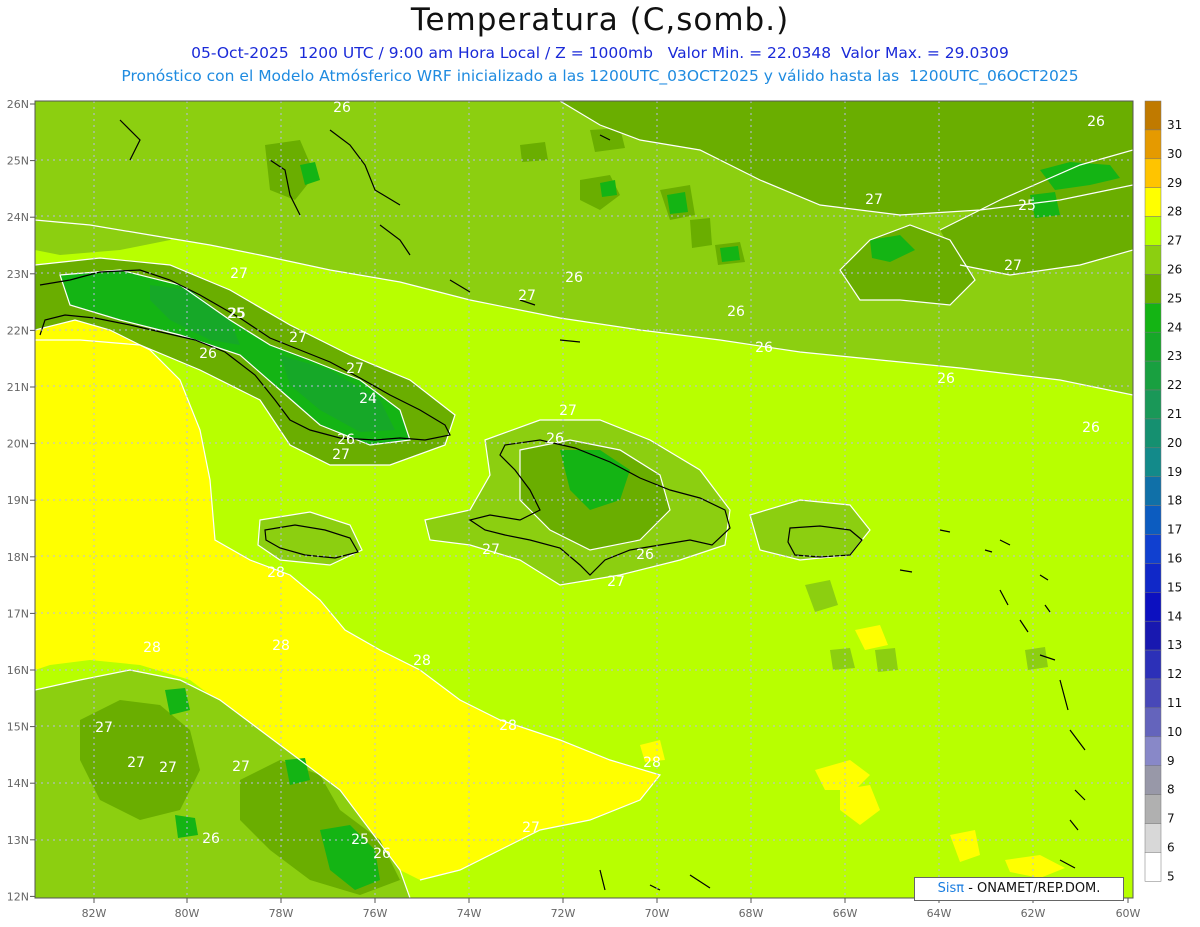 The image size is (1200, 927). What do you see at coordinates (1174, 443) in the screenshot?
I see `colorbar-label: 20` at bounding box center [1174, 443].